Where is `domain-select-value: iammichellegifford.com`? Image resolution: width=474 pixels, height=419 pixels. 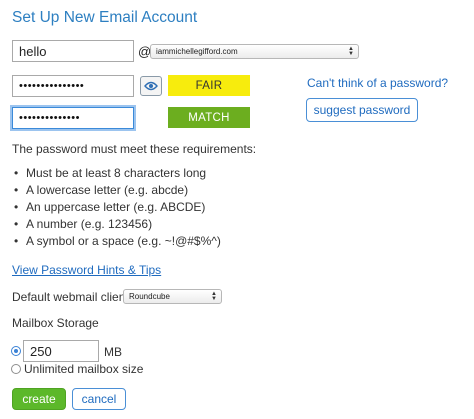 domain-select-value: iammichellegifford.com is located at coordinates (197, 51).